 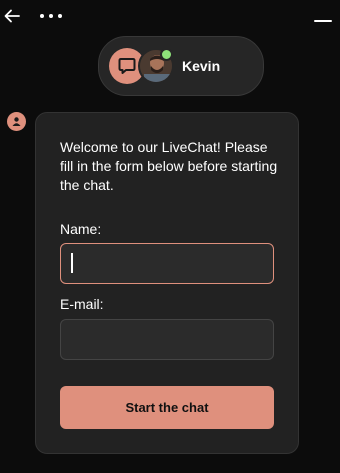 I want to click on agent-header-pill: Kevin, so click(x=181, y=66).